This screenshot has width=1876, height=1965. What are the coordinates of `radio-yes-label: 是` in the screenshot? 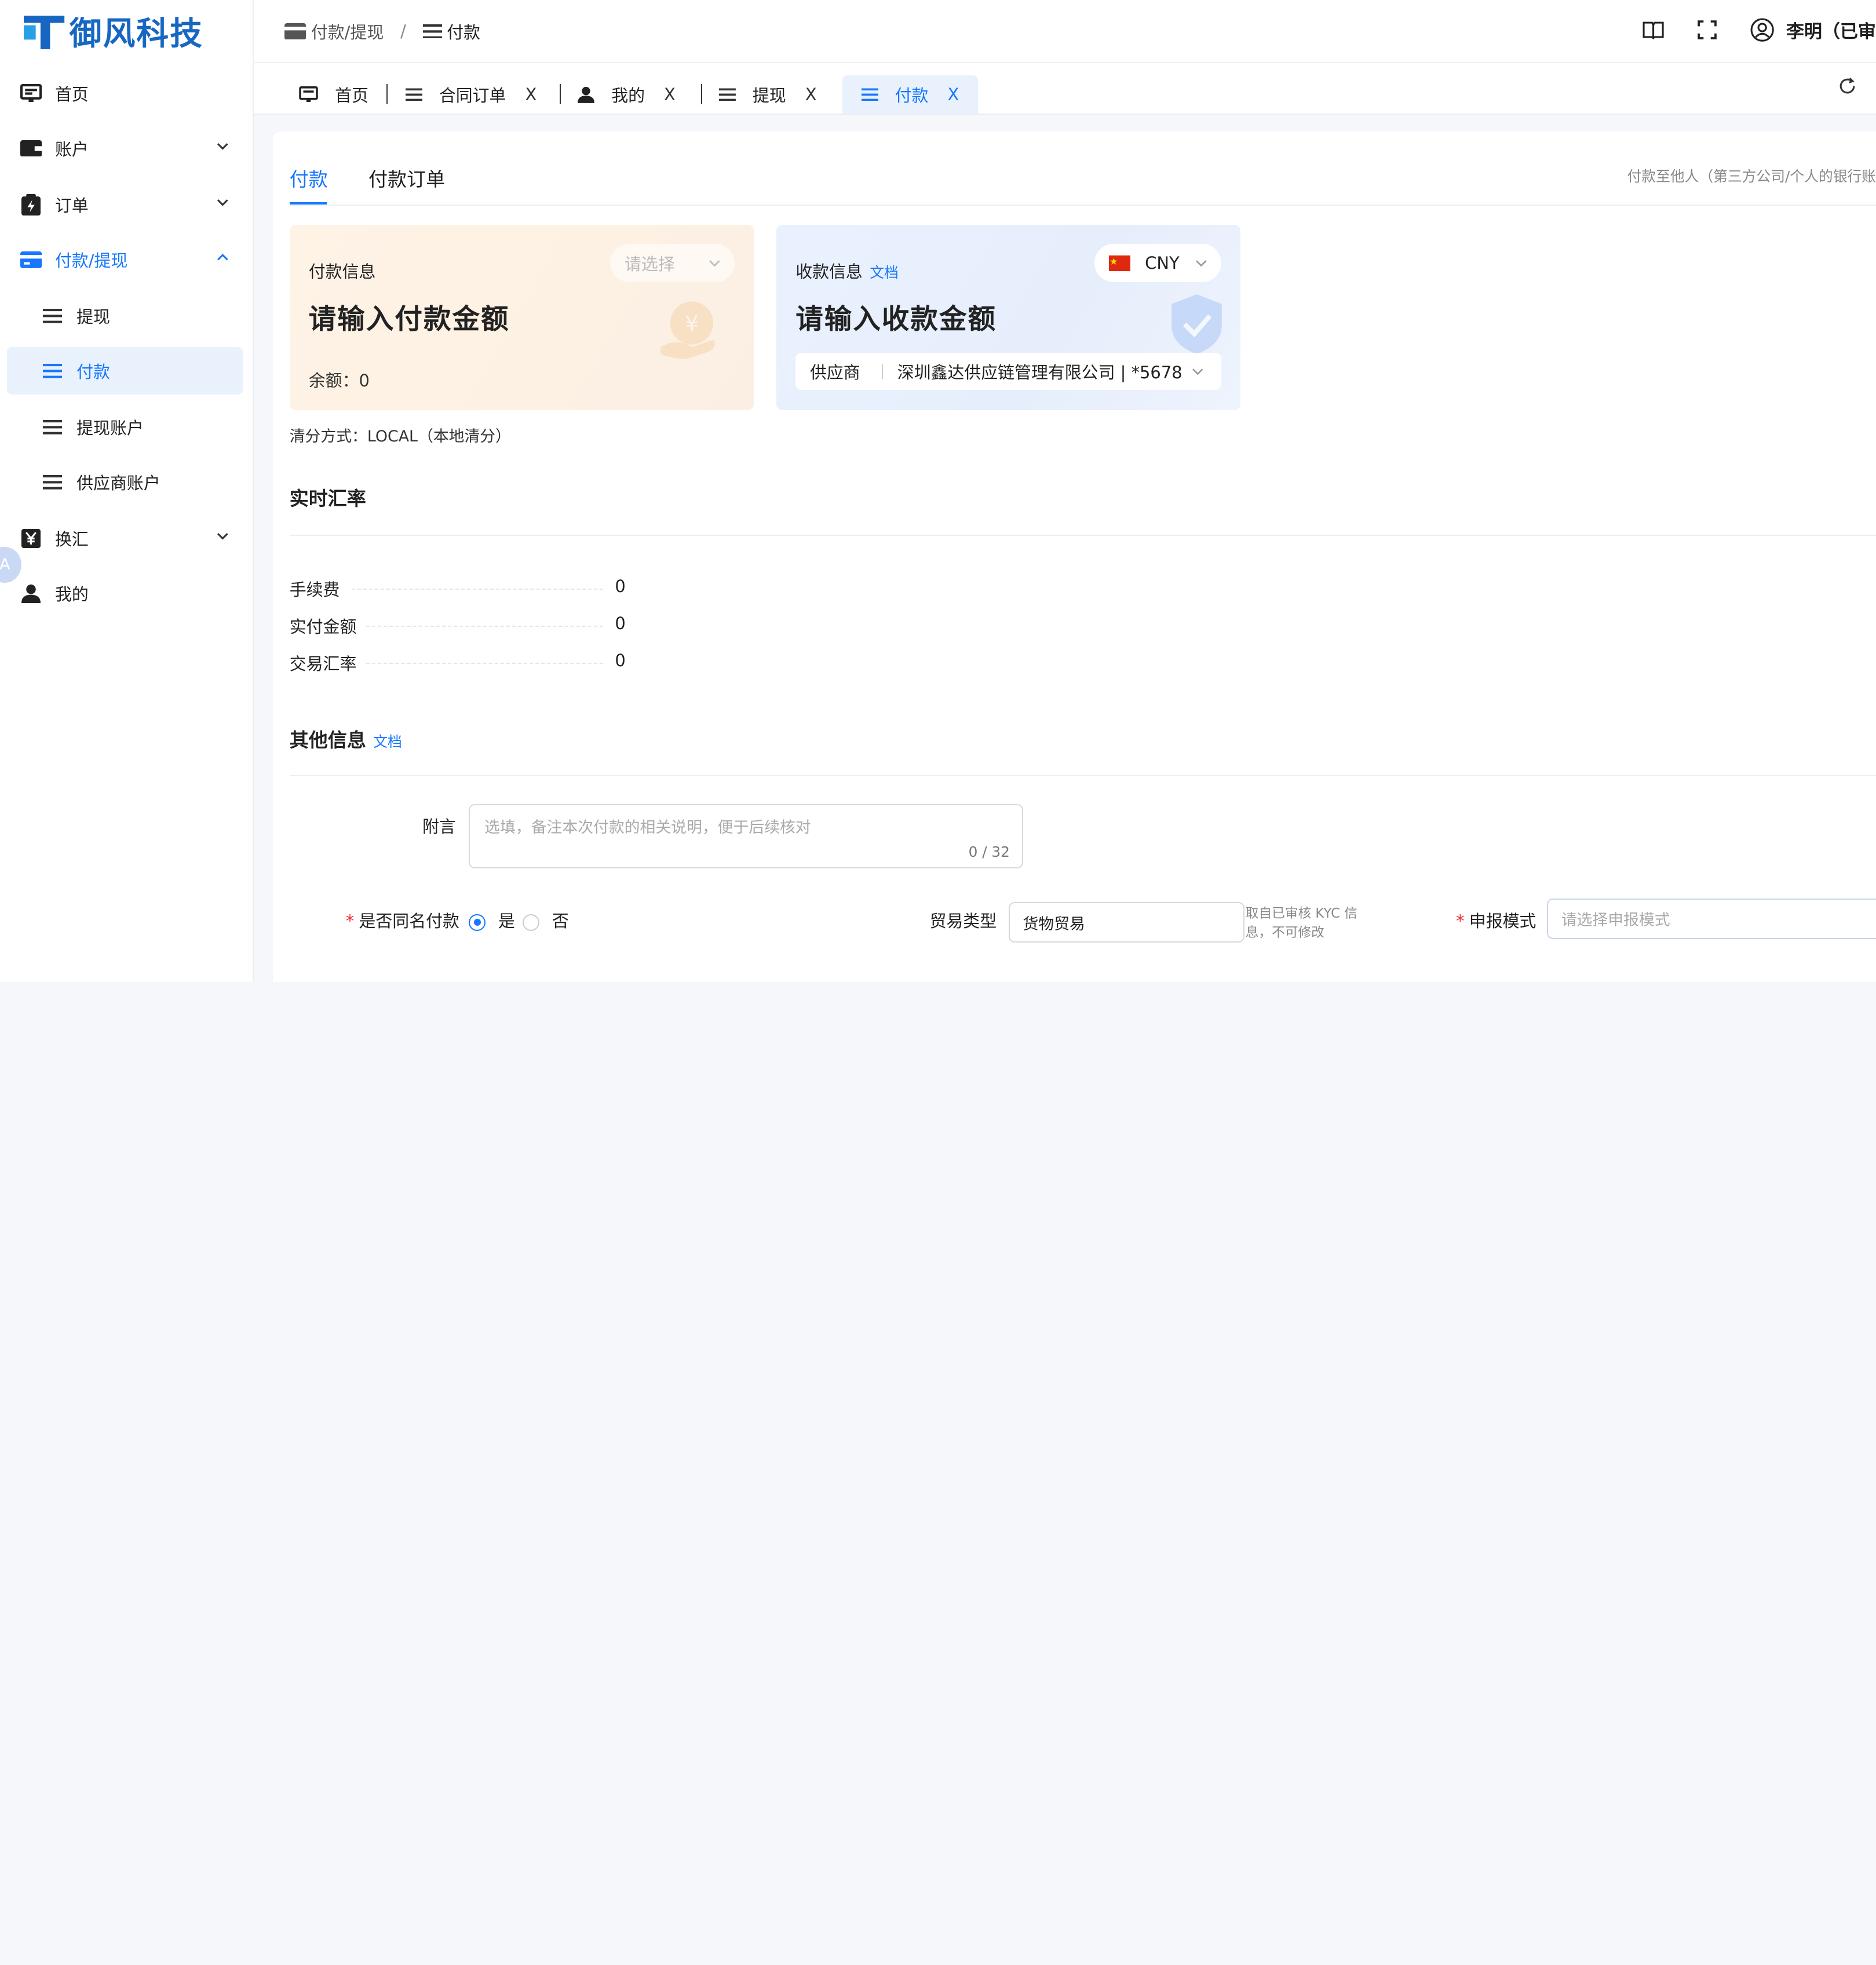 It's located at (506, 921).